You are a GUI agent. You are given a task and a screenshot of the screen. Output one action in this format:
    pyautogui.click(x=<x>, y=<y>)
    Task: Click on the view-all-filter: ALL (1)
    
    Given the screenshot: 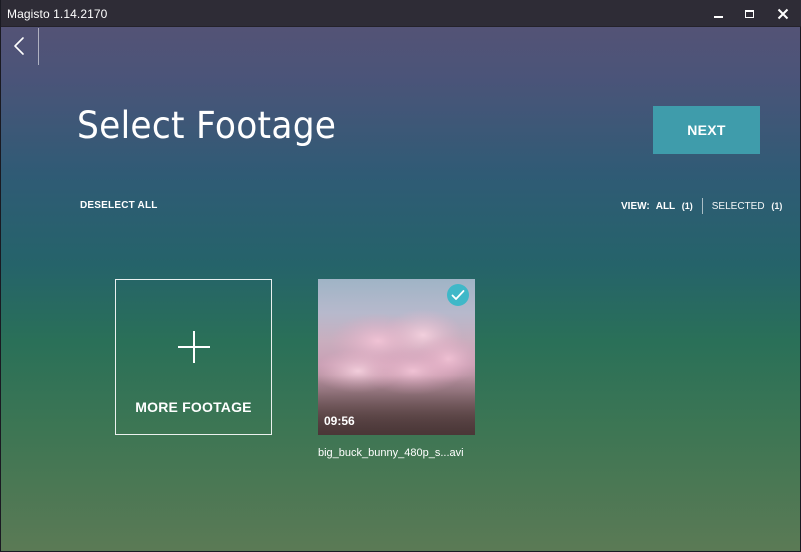 What is the action you would take?
    pyautogui.click(x=674, y=206)
    